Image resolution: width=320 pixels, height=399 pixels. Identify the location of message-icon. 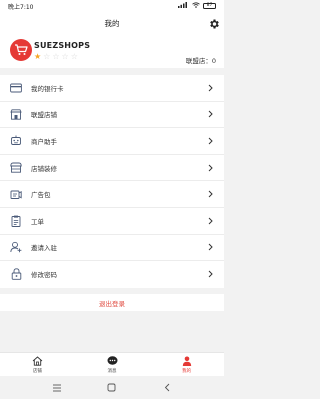
(112, 361).